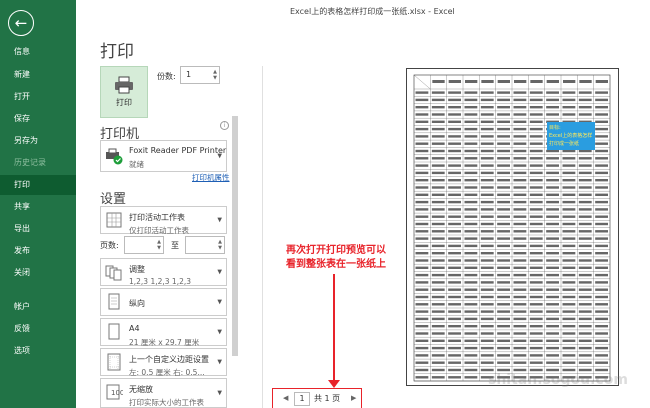  What do you see at coordinates (38, 351) in the screenshot?
I see `sidebar-item: 选项` at bounding box center [38, 351].